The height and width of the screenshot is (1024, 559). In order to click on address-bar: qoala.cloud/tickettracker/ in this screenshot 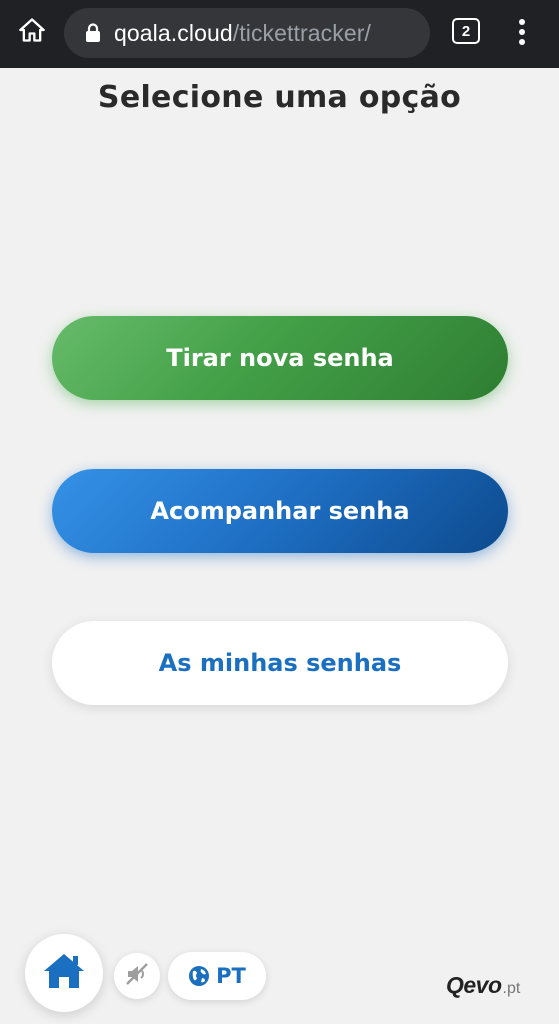, I will do `click(247, 33)`.